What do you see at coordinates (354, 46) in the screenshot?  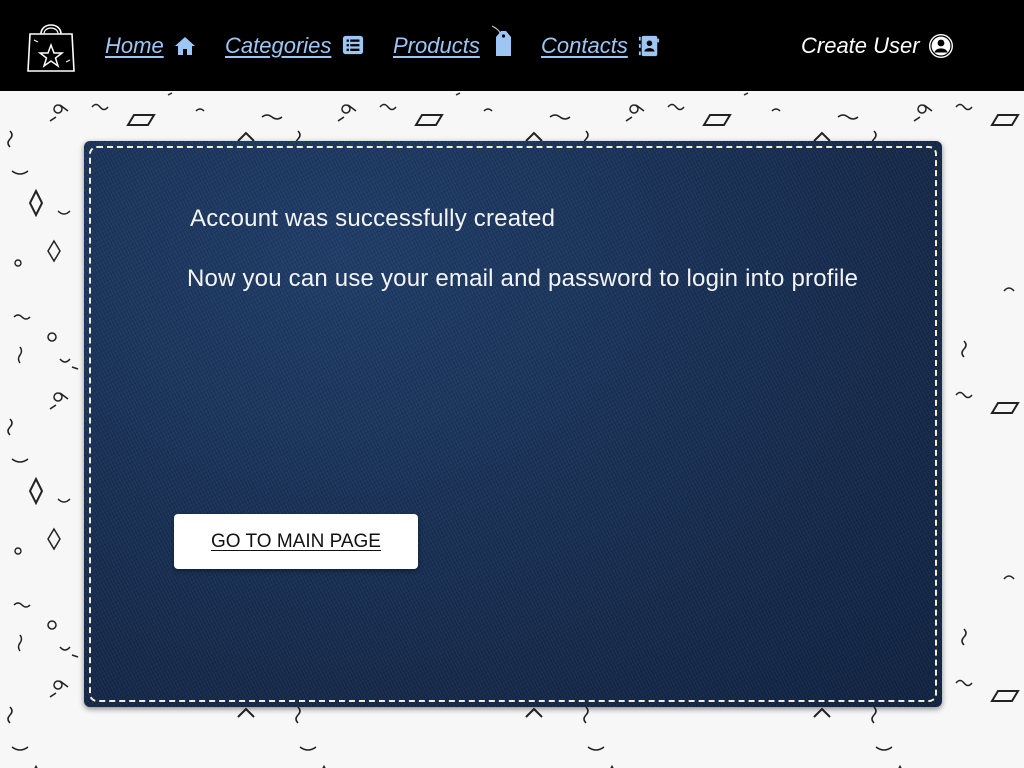 I see `list-icon` at bounding box center [354, 46].